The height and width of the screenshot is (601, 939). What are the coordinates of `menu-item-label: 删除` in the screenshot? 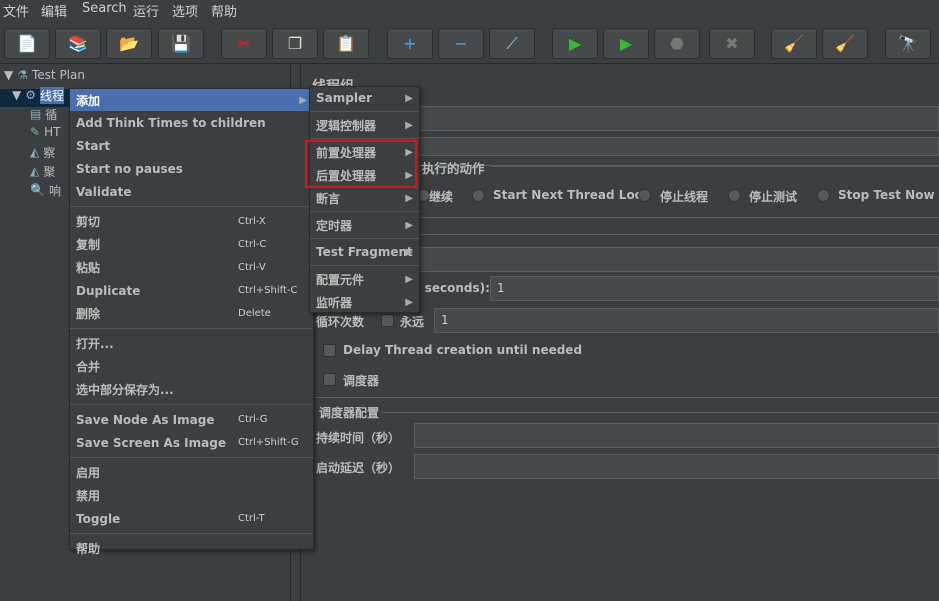 It's located at (88, 314).